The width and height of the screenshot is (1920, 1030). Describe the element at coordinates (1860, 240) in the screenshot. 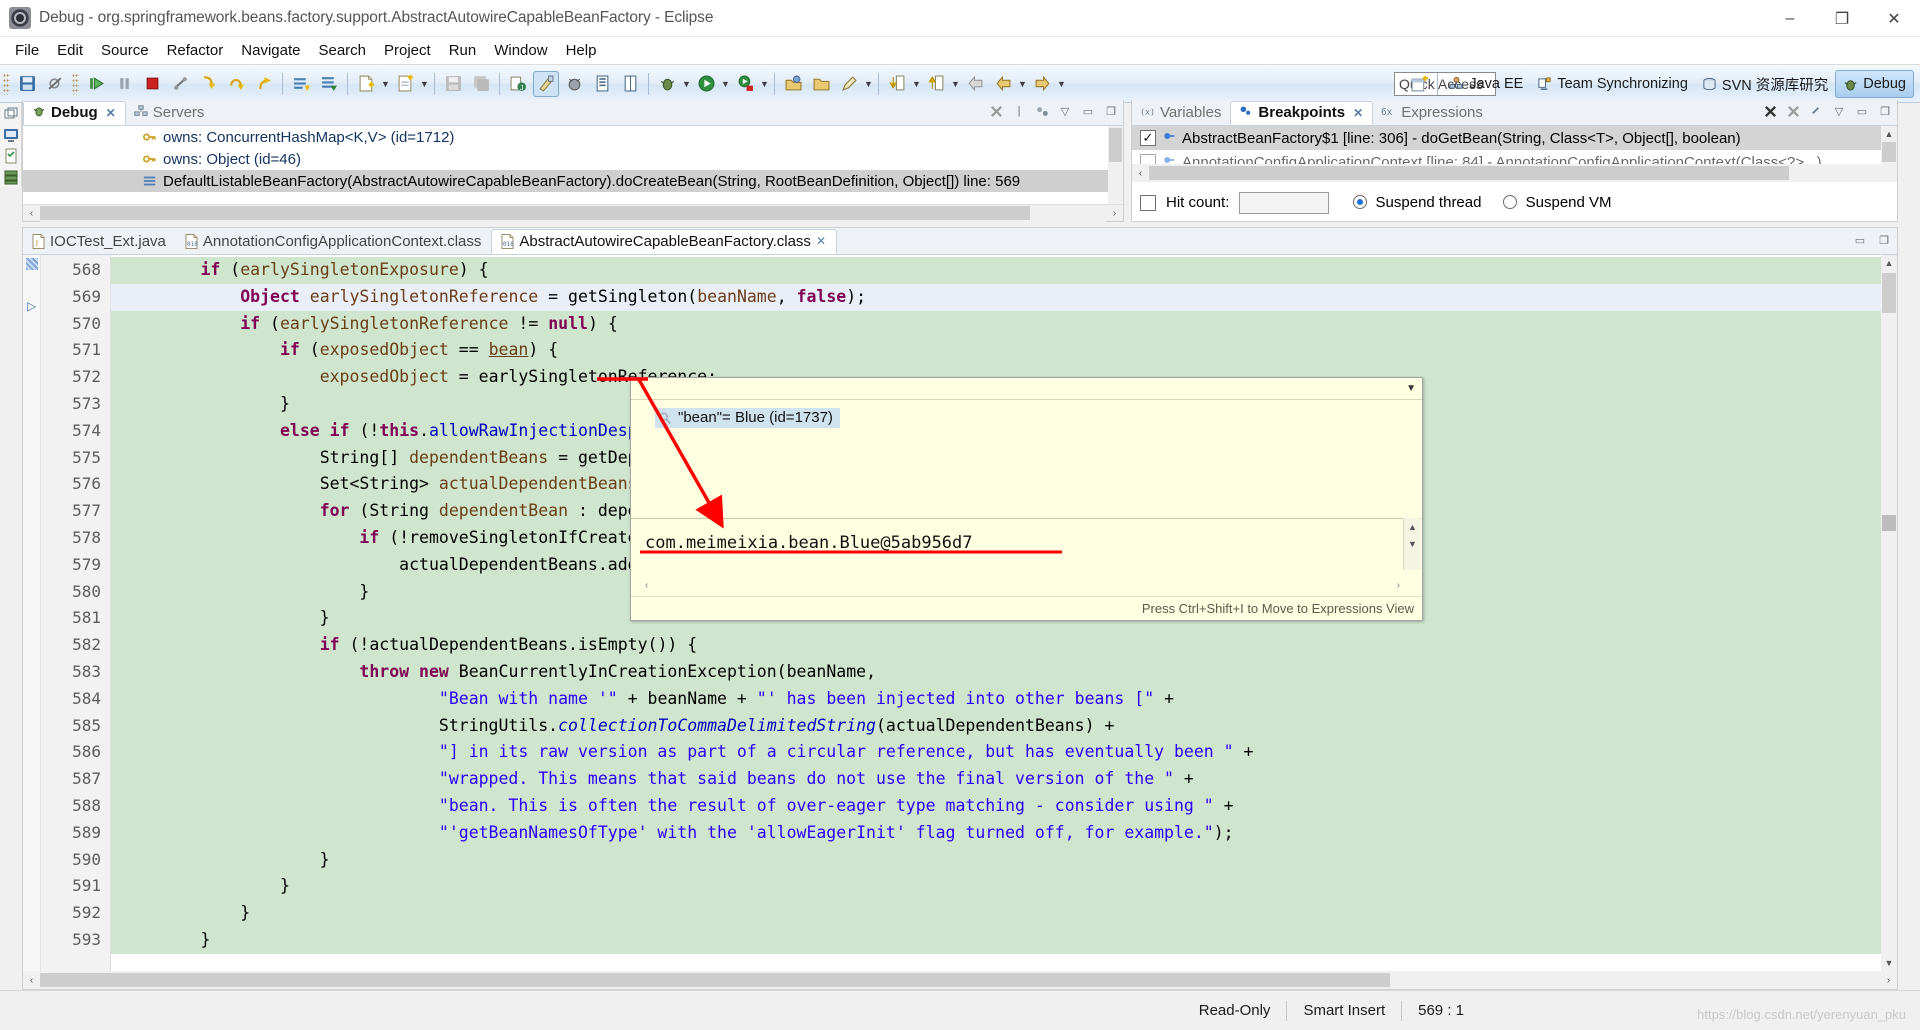

I see `minimize-editor-icon: ▭` at that location.